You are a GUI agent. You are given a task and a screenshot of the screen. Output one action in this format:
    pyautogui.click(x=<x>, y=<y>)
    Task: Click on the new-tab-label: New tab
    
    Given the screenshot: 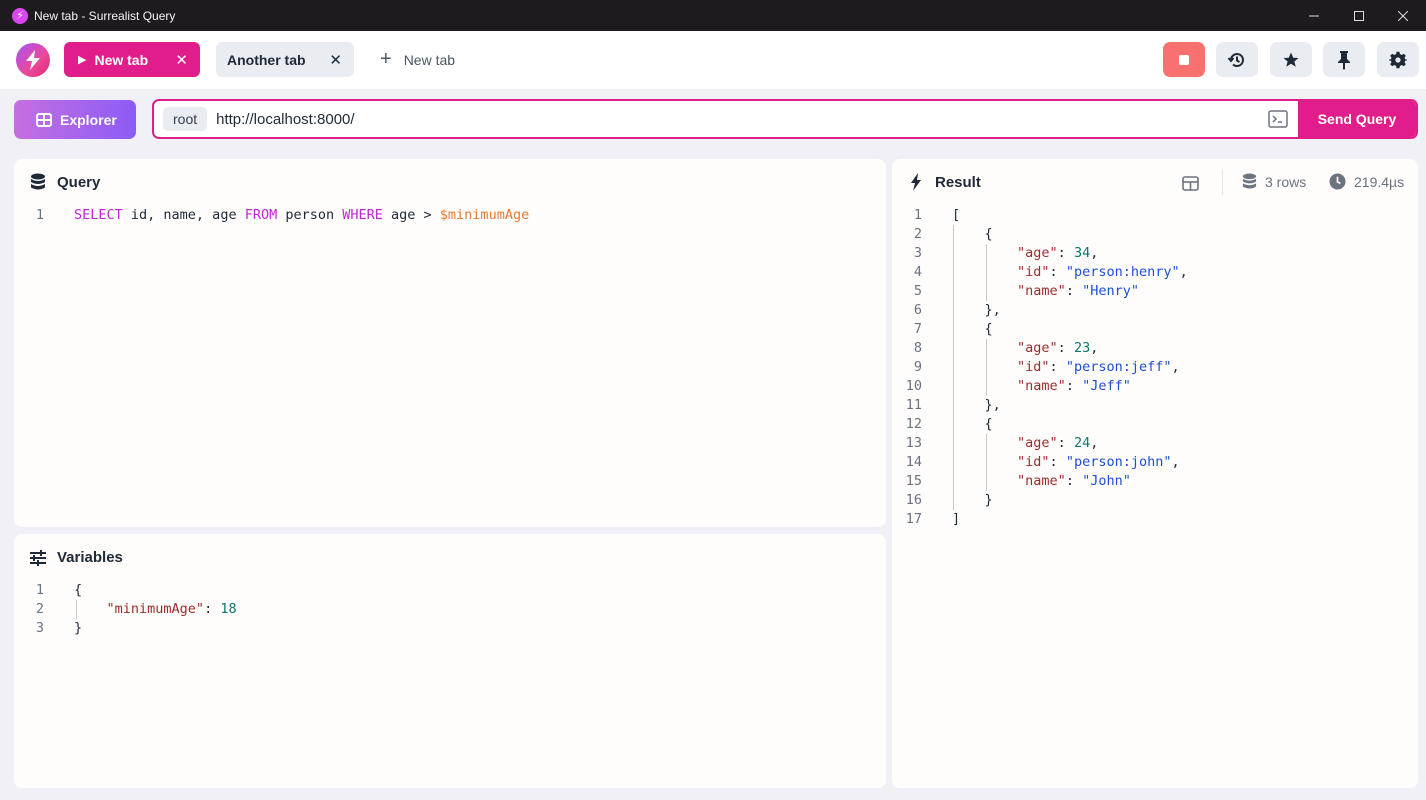 What is the action you would take?
    pyautogui.click(x=429, y=59)
    